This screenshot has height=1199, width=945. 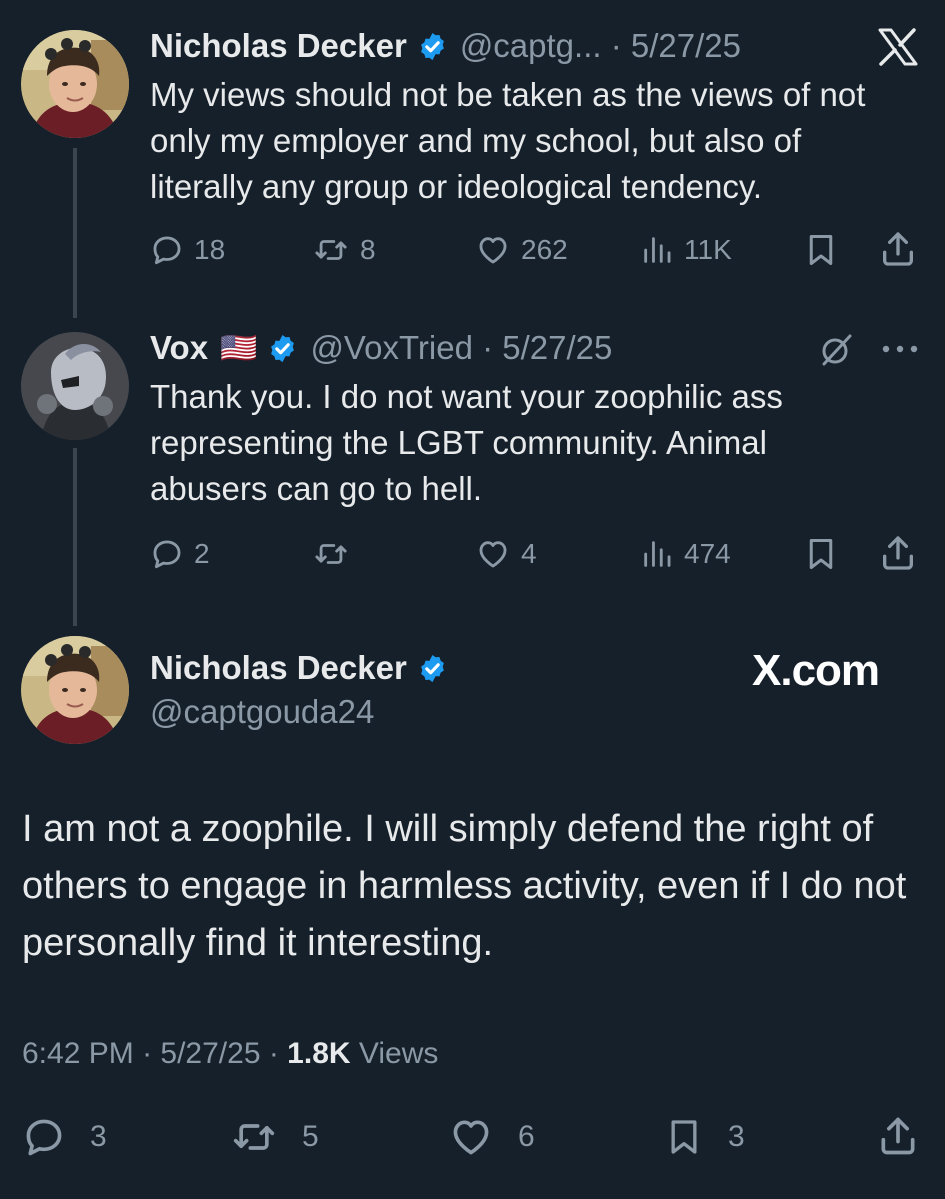 What do you see at coordinates (707, 553) in the screenshot?
I see `views-count: 474` at bounding box center [707, 553].